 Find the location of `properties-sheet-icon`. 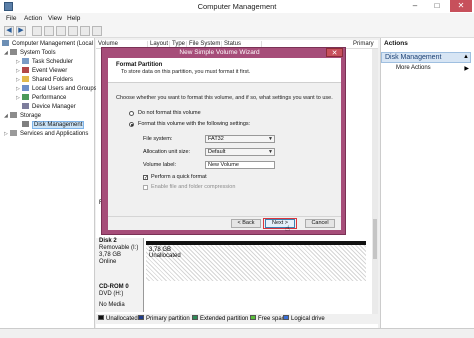

properties-sheet-icon is located at coordinates (85, 31).